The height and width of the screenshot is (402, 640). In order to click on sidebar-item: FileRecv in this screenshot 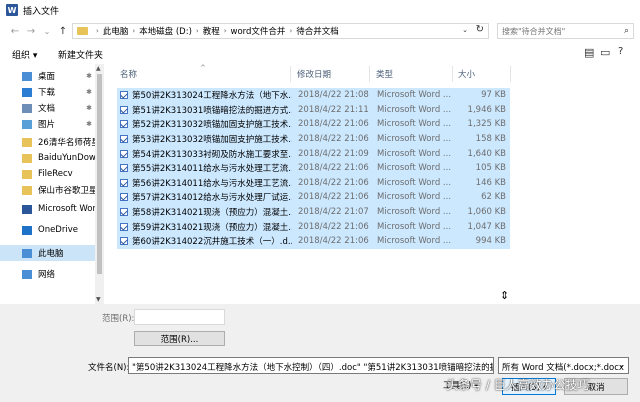, I will do `click(52, 174)`.